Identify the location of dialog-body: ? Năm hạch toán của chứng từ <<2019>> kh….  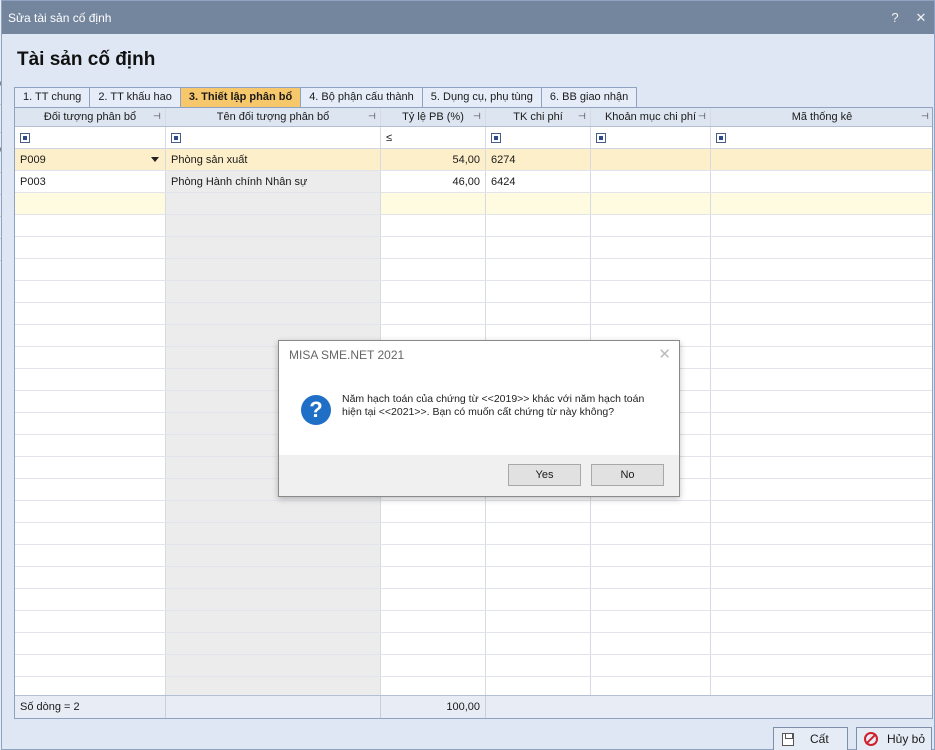
(479, 412).